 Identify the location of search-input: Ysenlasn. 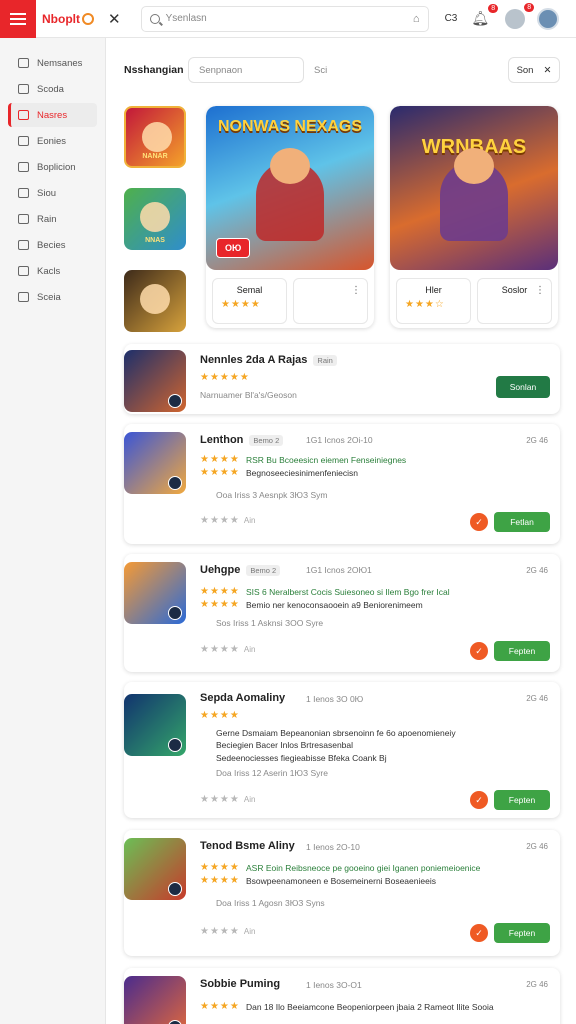
(289, 18).